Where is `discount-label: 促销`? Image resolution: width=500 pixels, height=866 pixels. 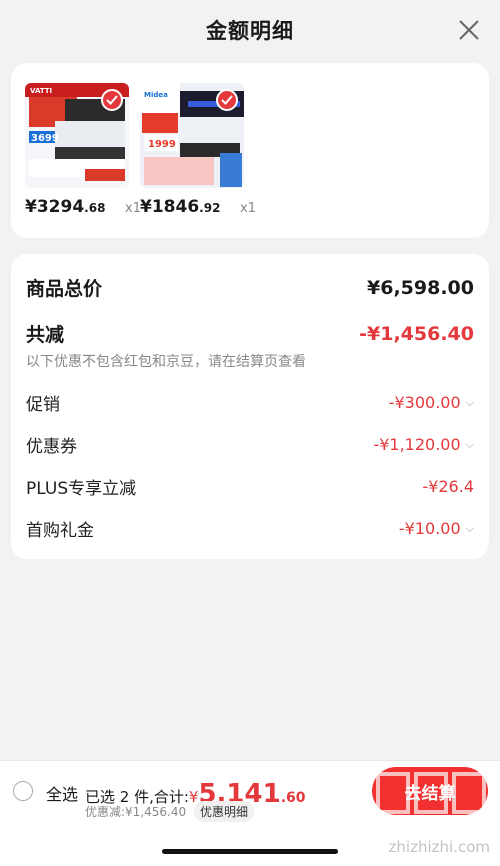 discount-label: 促销 is located at coordinates (43, 405).